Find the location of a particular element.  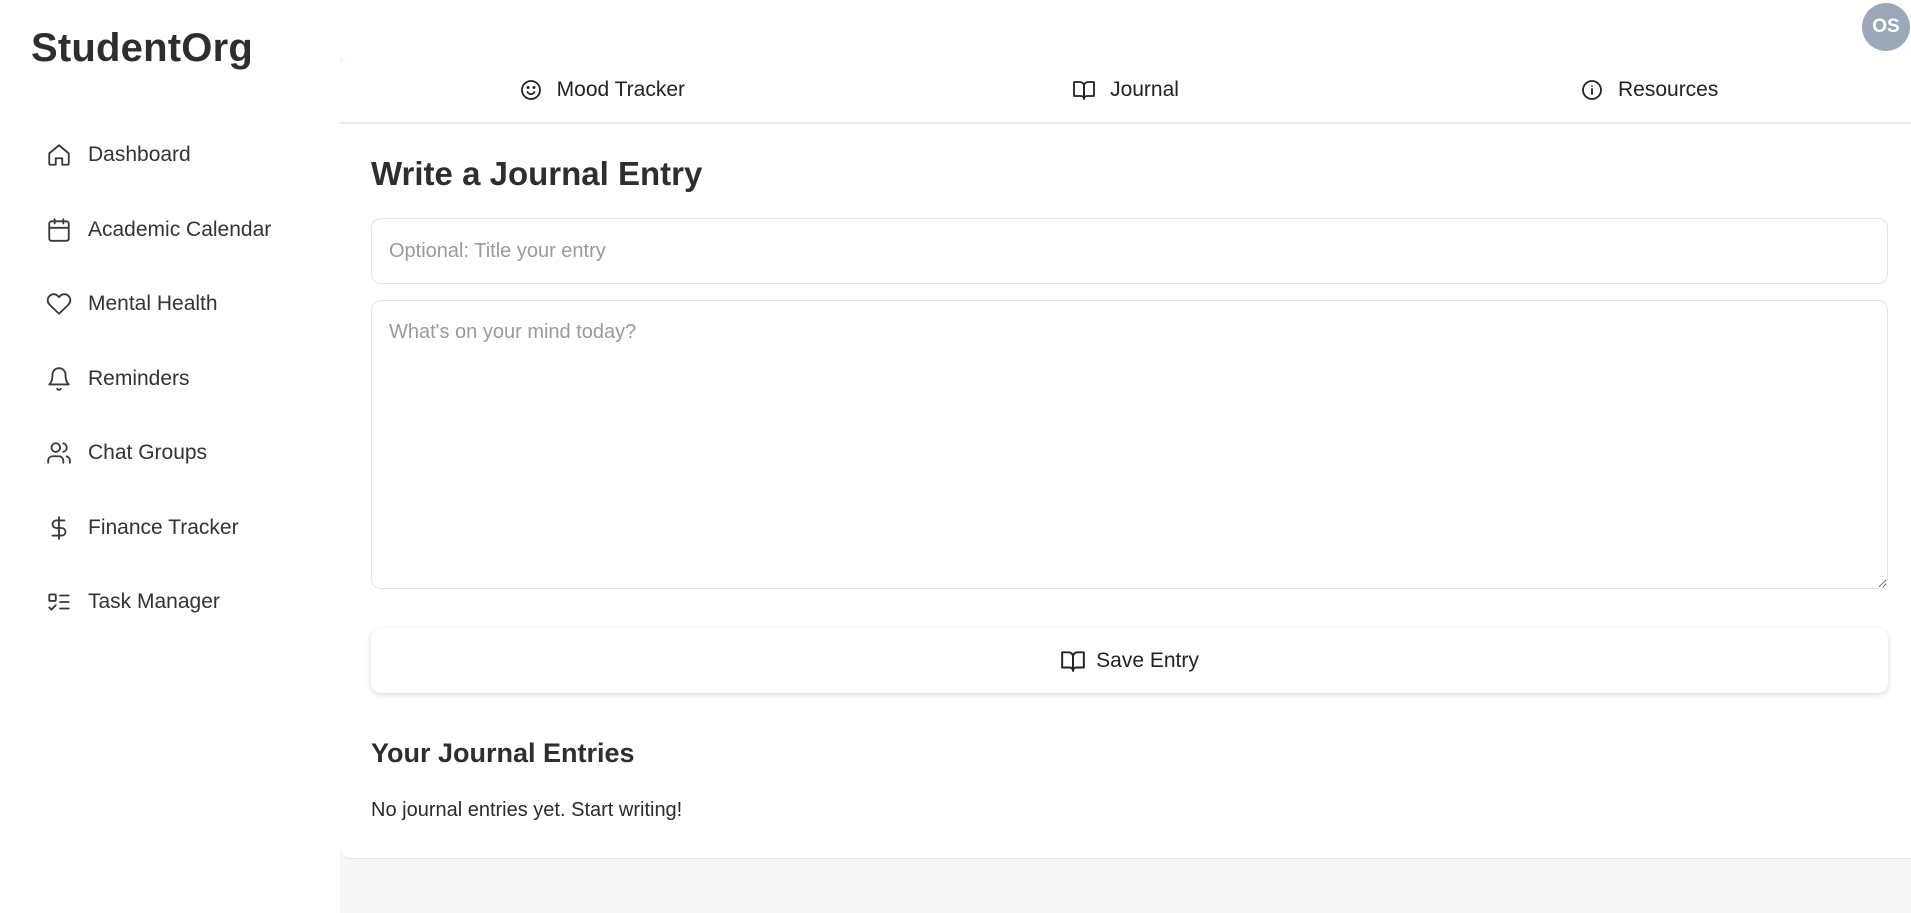

bell-icon is located at coordinates (59, 379).